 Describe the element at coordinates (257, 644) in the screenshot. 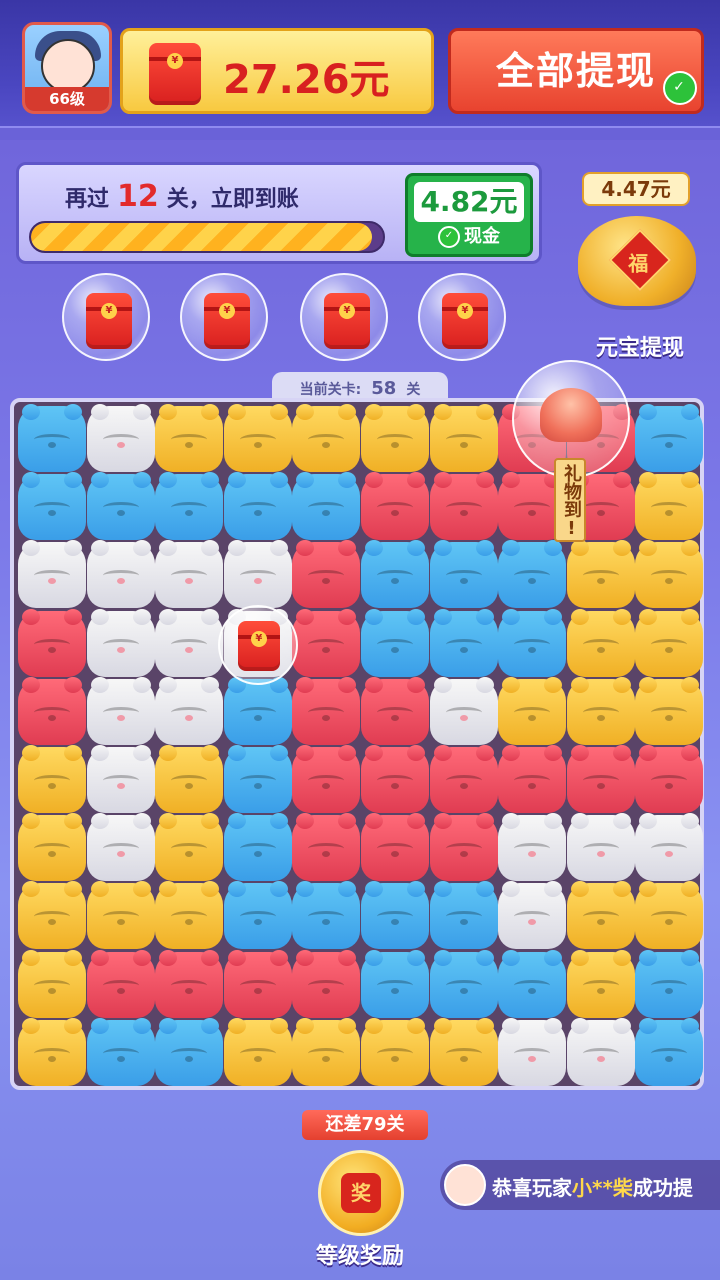

I see `board-red-envelope-bubble: ¥` at that location.